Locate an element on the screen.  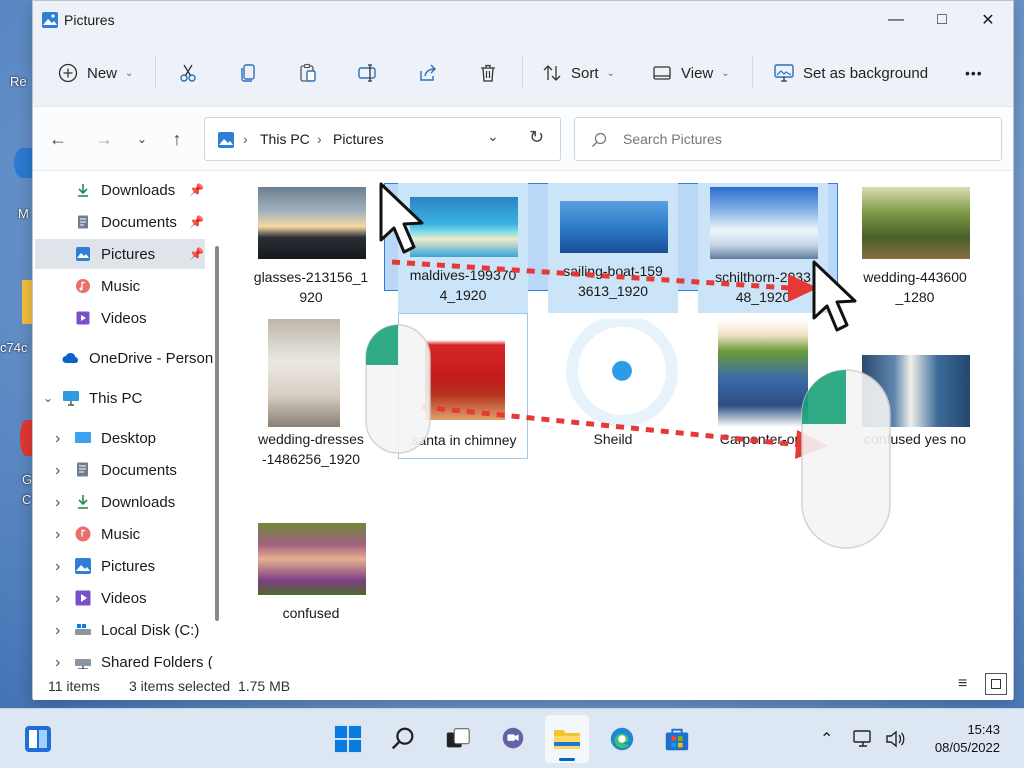
address-bar: › This PC › Pictures ⌄ ↻ is located at coordinates (382, 139).